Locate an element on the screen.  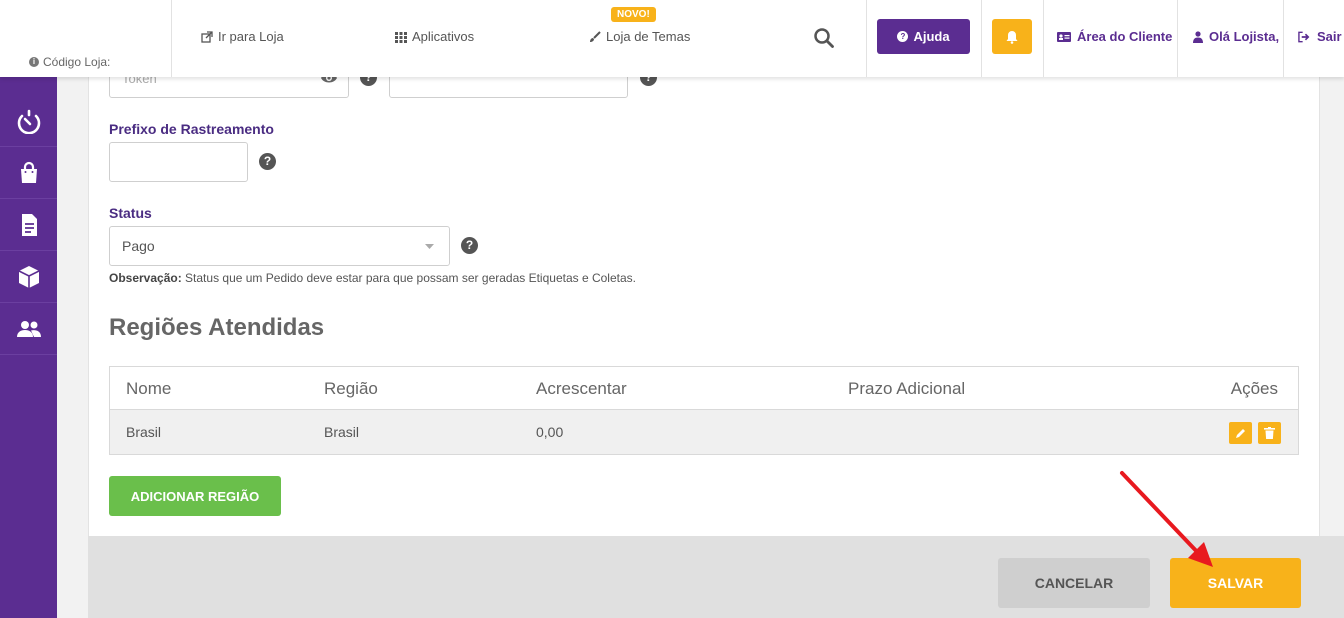
search-icon is located at coordinates (824, 38).